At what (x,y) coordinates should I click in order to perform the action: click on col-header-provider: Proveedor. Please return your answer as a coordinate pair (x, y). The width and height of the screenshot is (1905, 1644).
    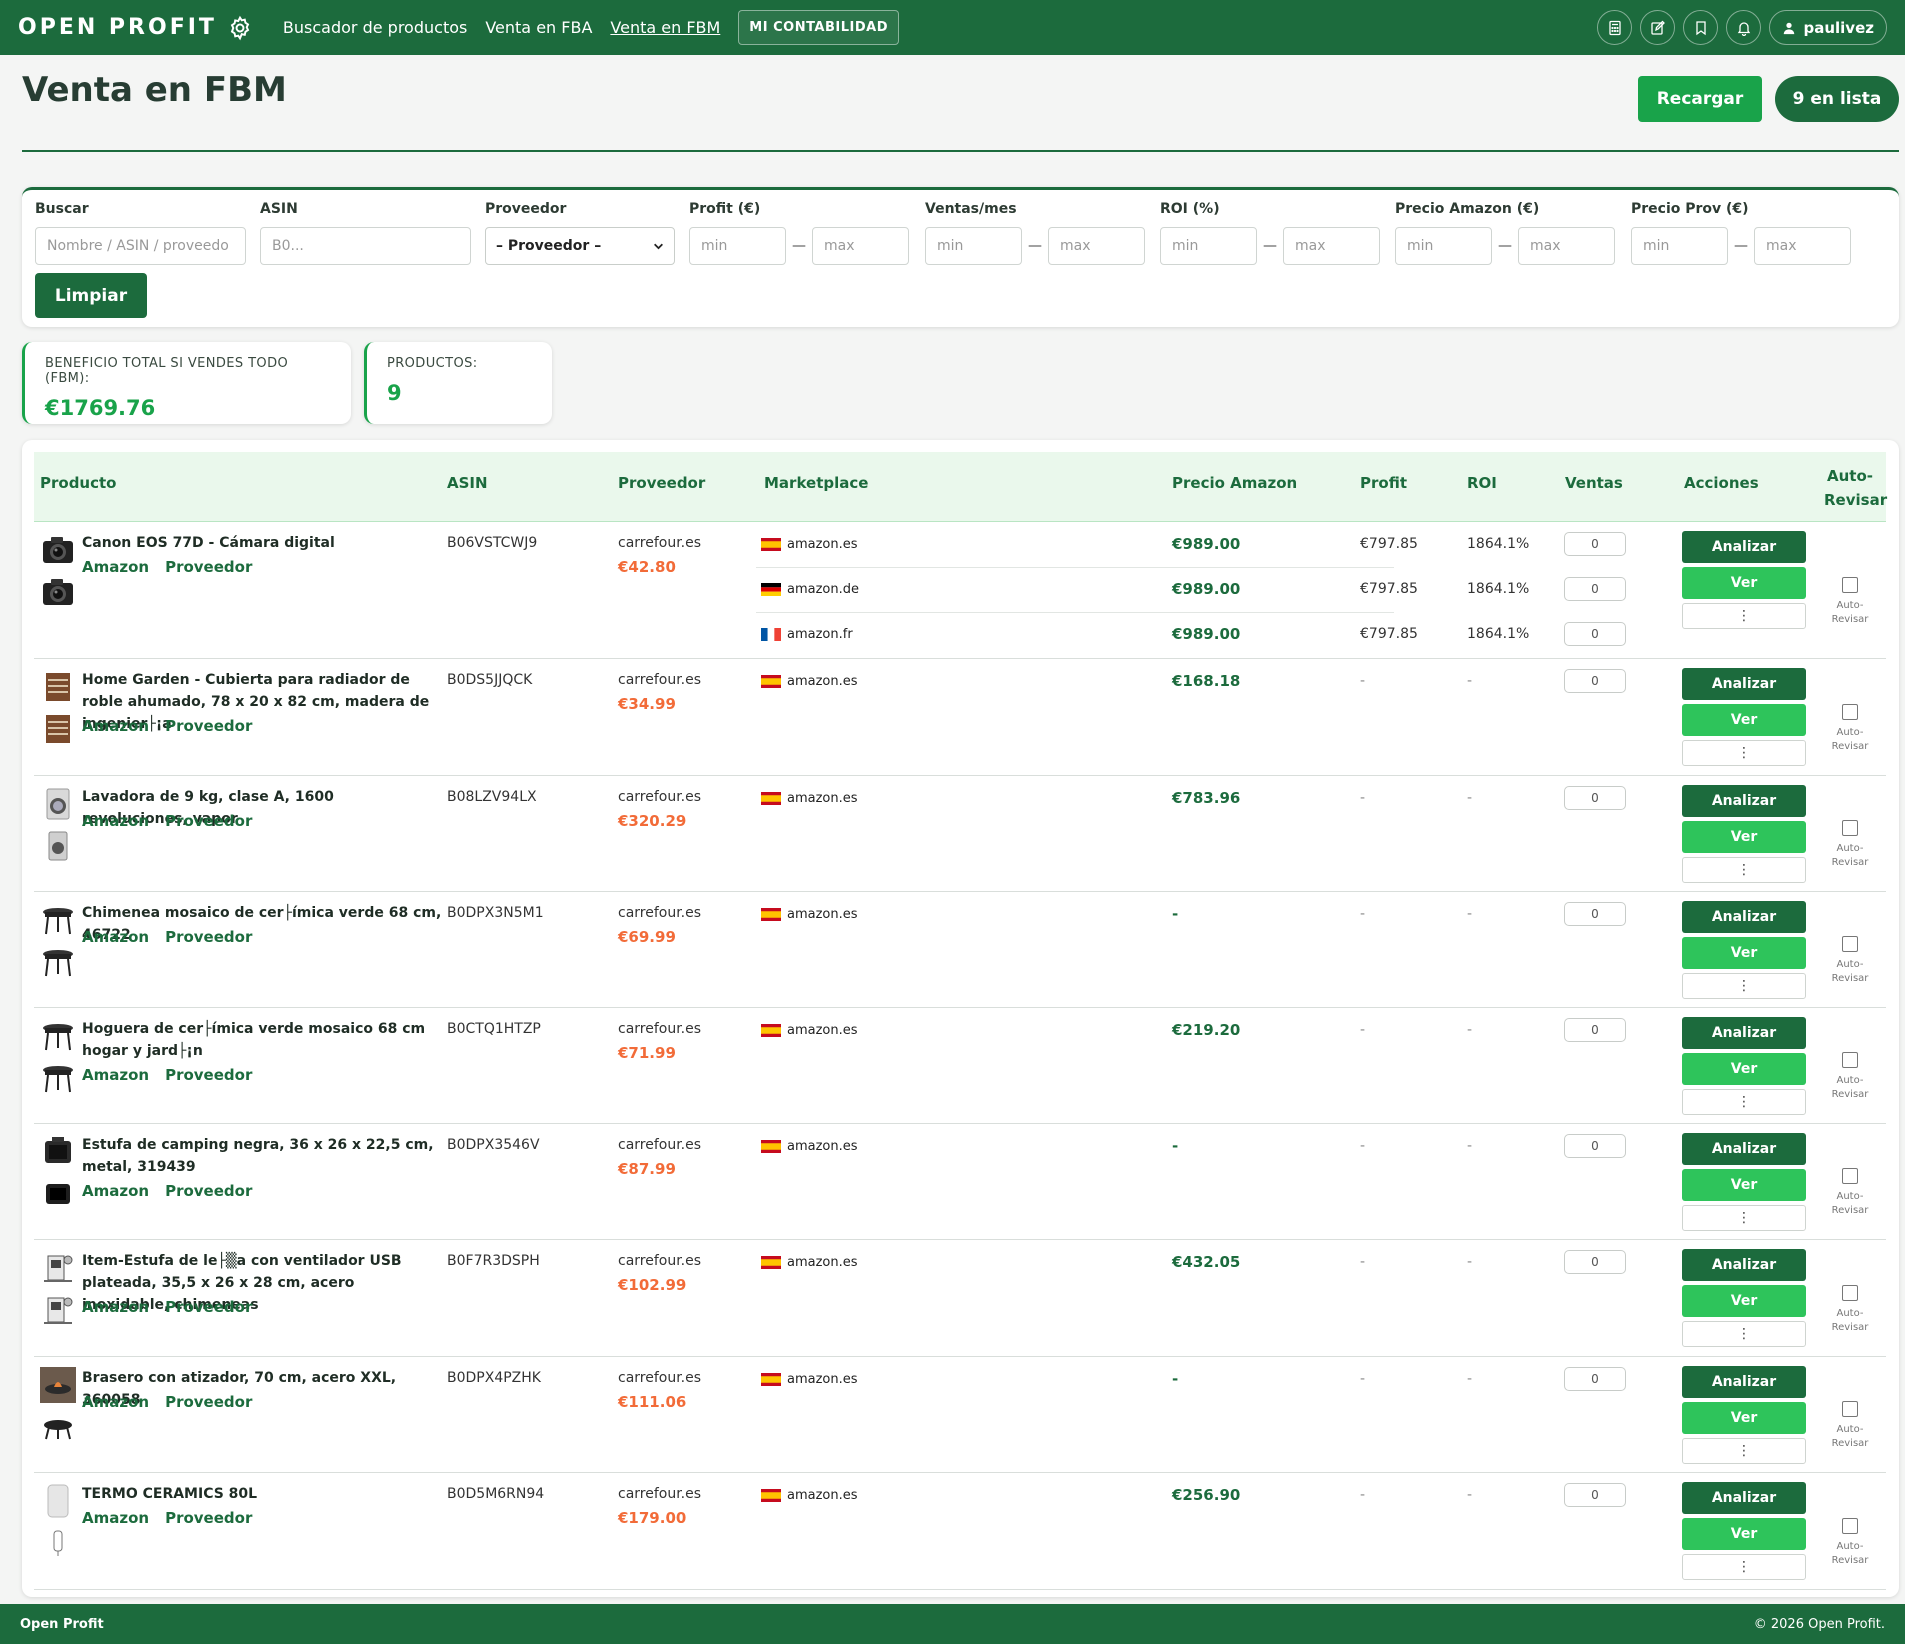
    Looking at the image, I should click on (661, 483).